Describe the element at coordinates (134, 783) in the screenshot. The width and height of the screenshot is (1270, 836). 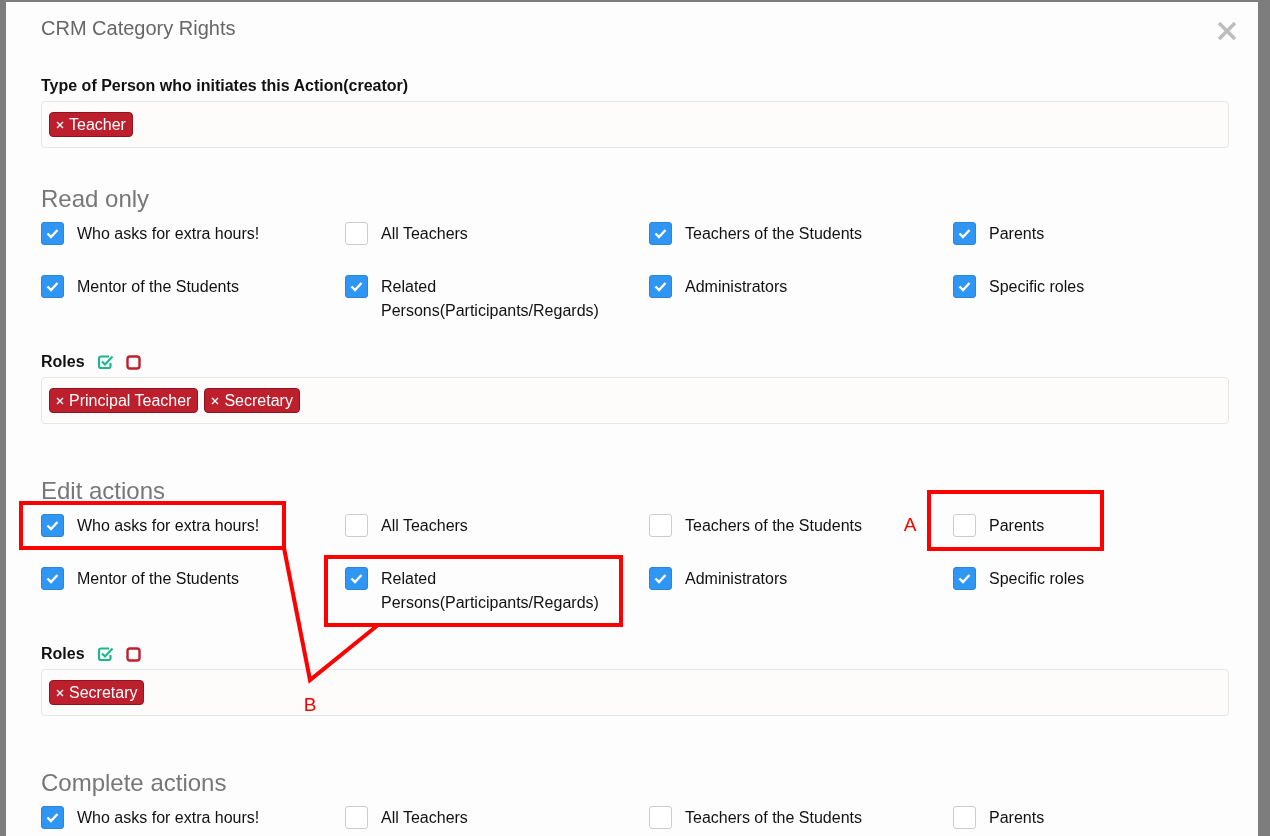
I see `section-heading: Complete actions` at that location.